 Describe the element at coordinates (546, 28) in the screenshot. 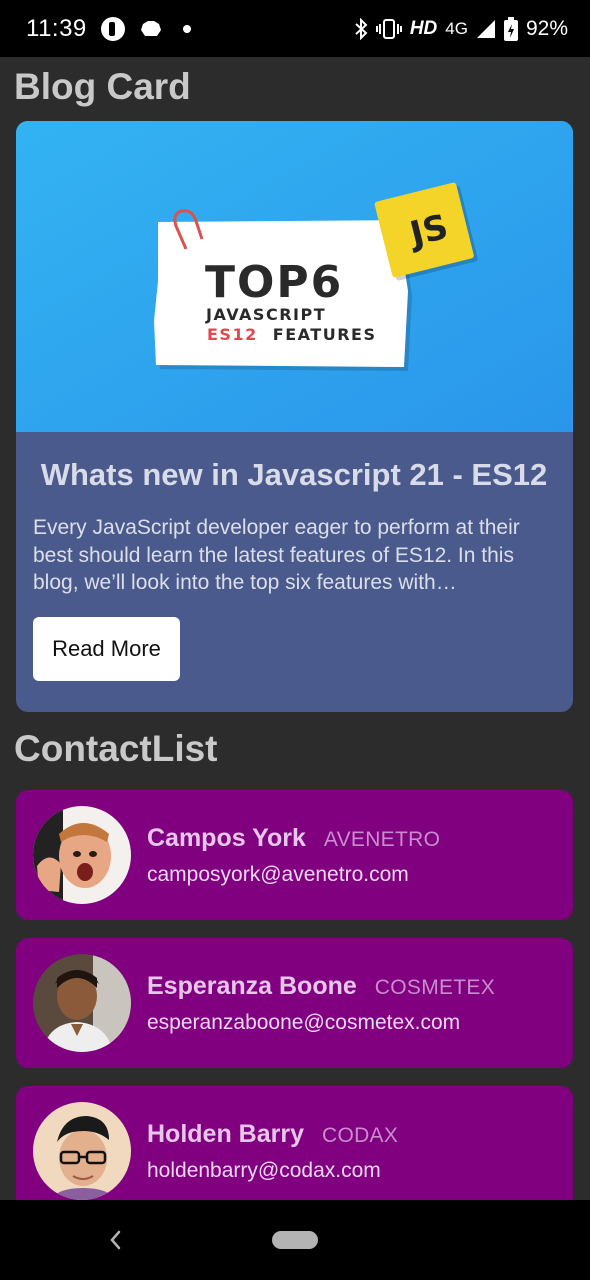

I see `battery-percent: 92%` at that location.